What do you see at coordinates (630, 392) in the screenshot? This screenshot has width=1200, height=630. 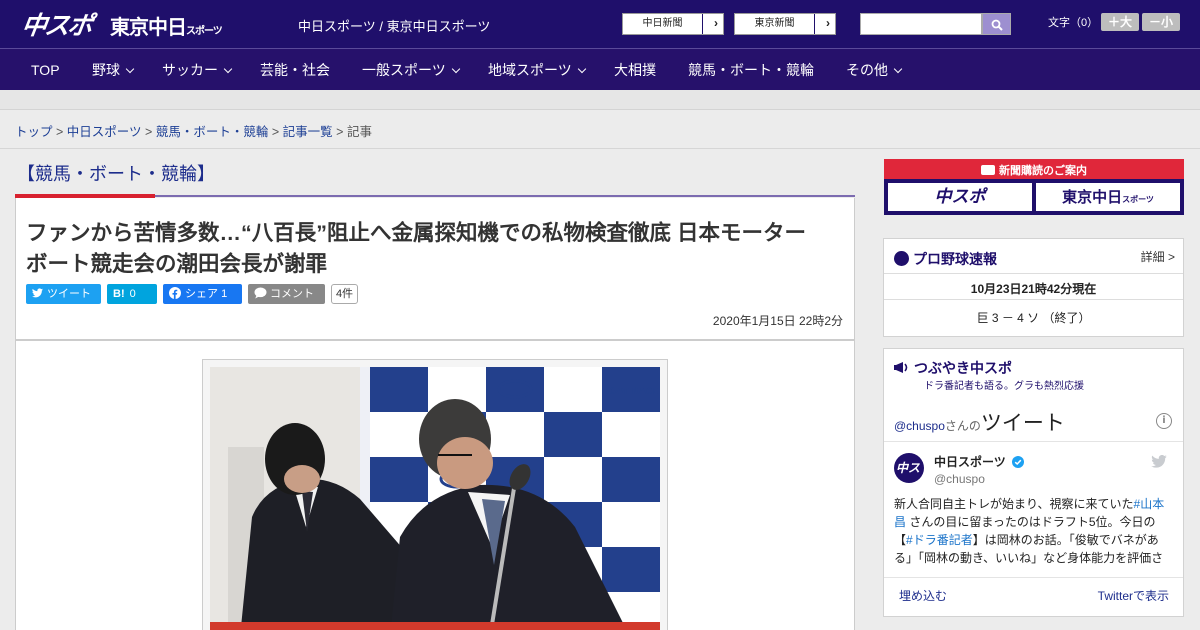 I see `boat-race-banner-text: BOAT RACE` at bounding box center [630, 392].